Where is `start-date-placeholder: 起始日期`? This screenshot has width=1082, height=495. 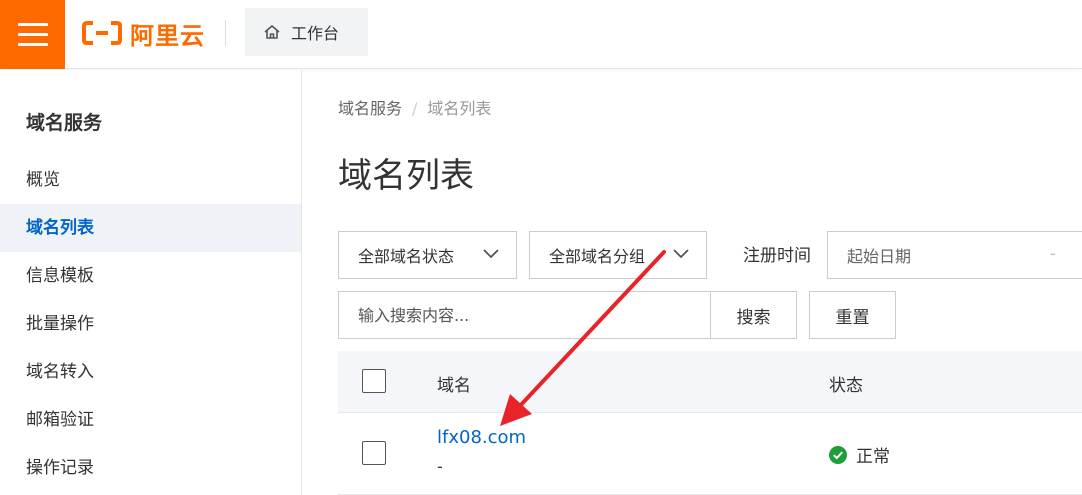
start-date-placeholder: 起始日期 is located at coordinates (879, 256).